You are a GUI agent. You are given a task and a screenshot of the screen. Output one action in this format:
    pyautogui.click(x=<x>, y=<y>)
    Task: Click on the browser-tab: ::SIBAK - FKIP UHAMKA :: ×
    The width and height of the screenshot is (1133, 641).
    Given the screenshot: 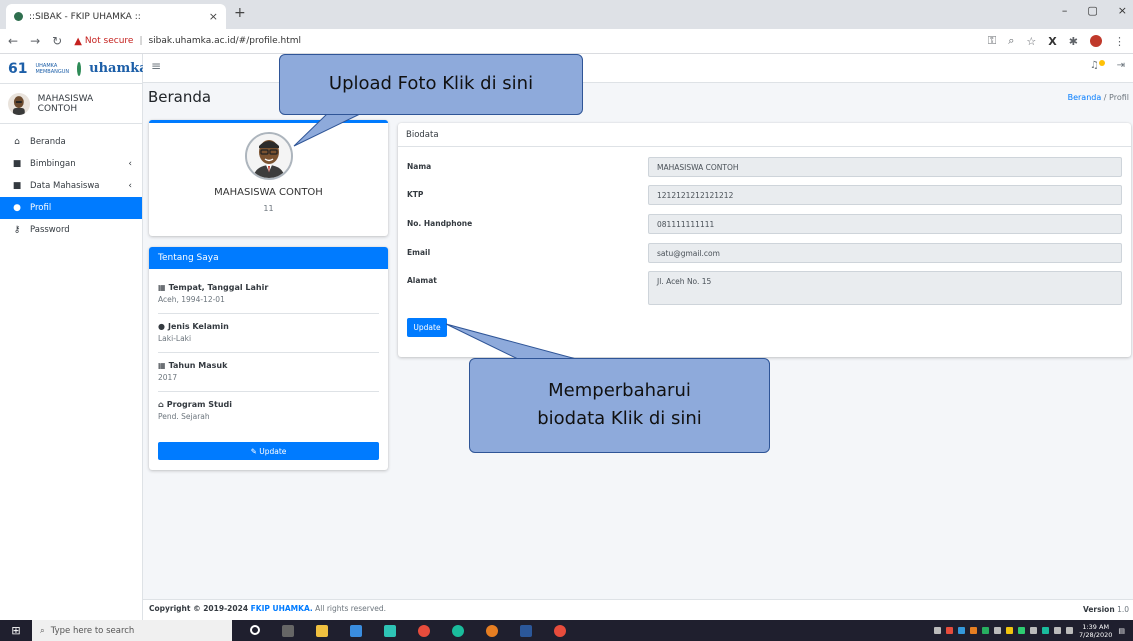 What is the action you would take?
    pyautogui.click(x=116, y=16)
    